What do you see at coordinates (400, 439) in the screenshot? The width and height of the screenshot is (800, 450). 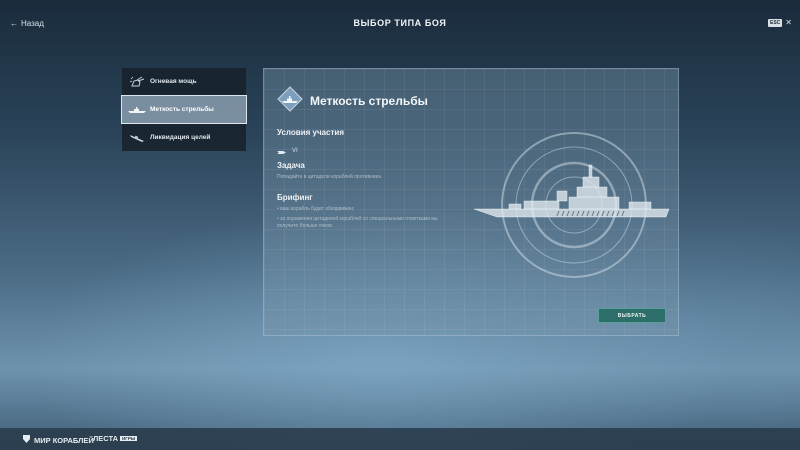 I see `footer: МИР КОРАБЛЕЙ ЛЕСТА ИГРЫ` at bounding box center [400, 439].